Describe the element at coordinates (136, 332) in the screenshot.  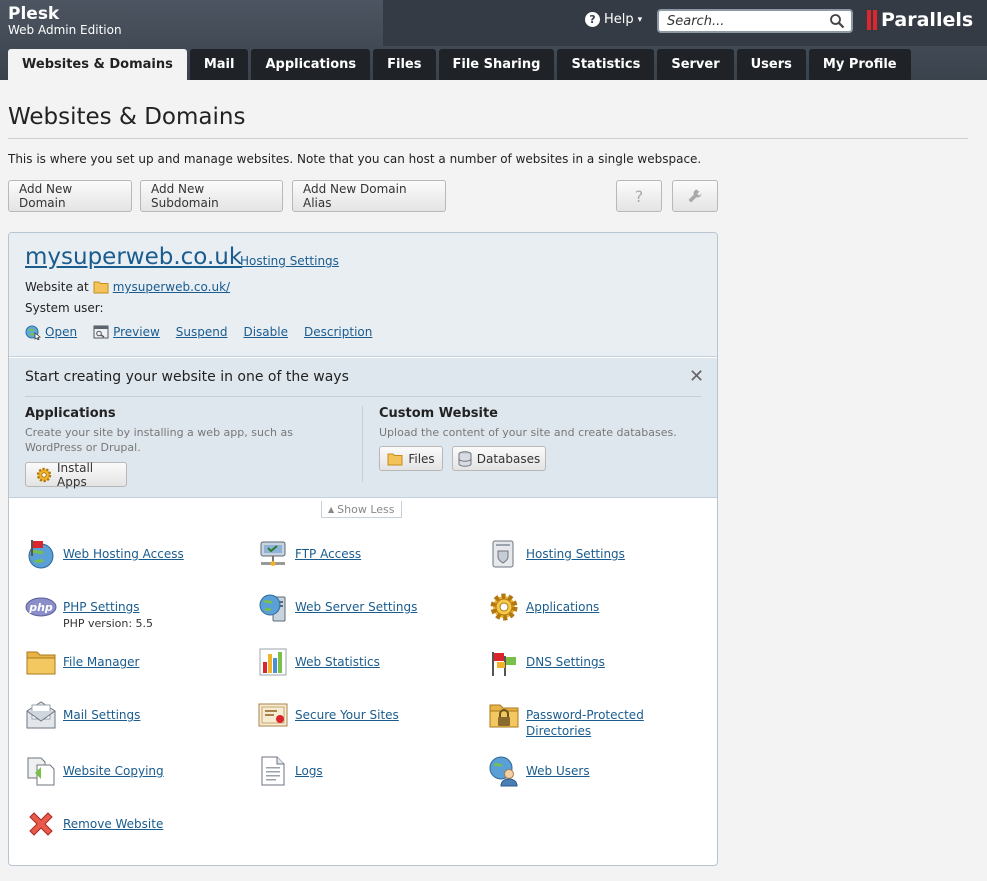
I see `preview-link: Preview` at that location.